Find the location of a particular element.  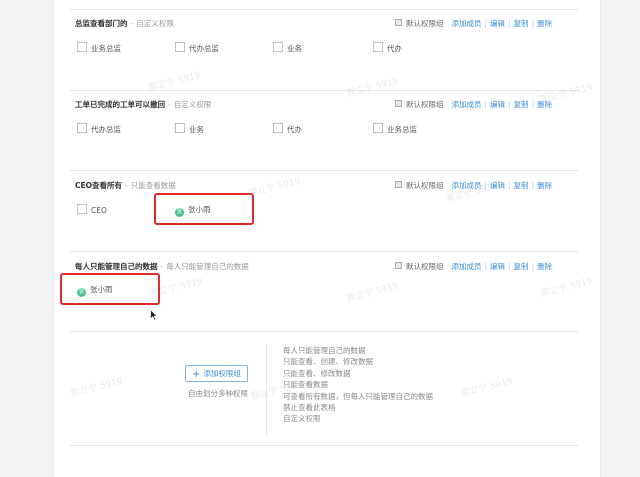

preset-item: 禁止查看此表格 is located at coordinates (309, 408).